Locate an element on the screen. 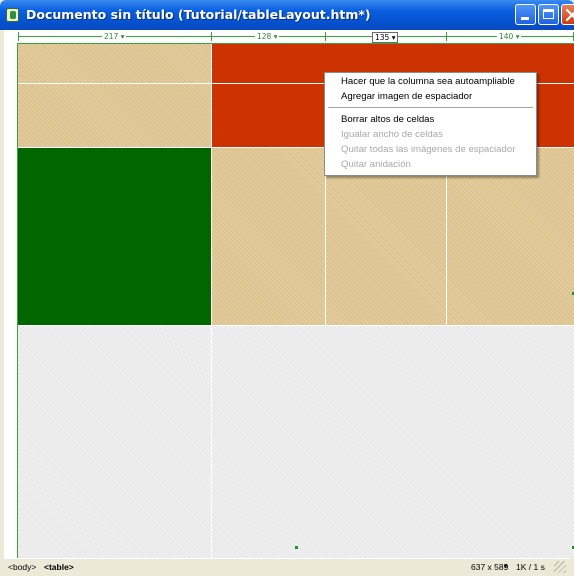 This screenshot has width=574, height=576. layout-cell-r1c1 is located at coordinates (114, 96).